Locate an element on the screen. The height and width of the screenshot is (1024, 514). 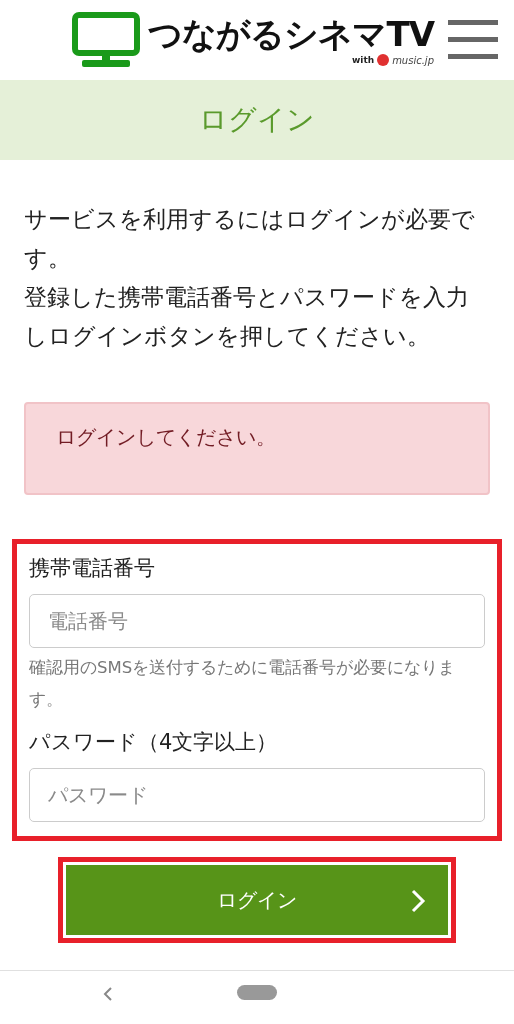
tv-icon is located at coordinates (106, 40).